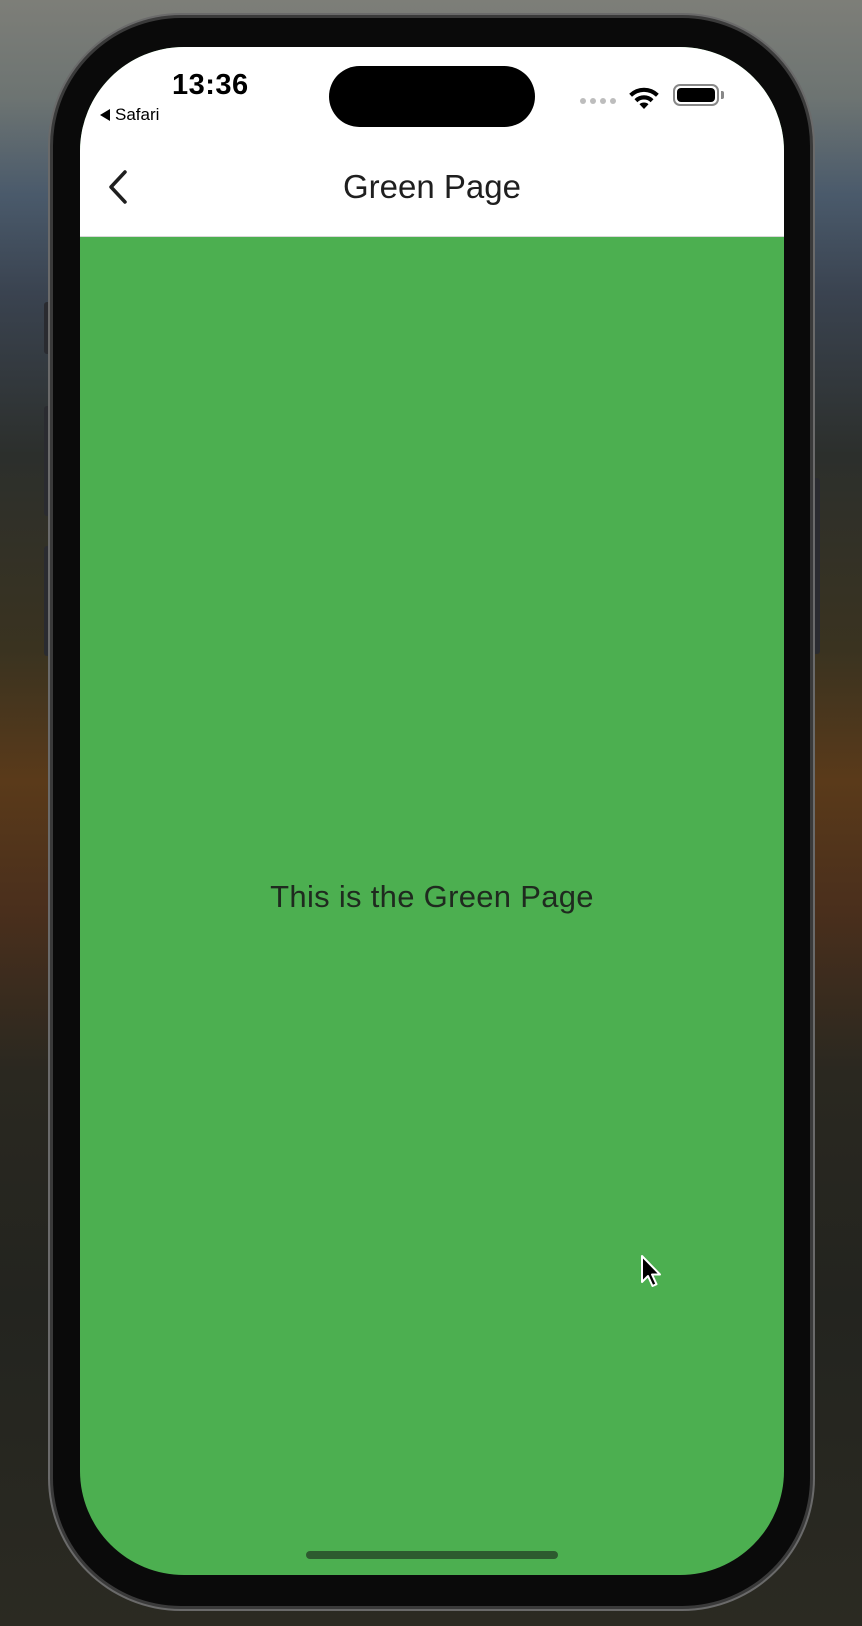 The height and width of the screenshot is (1626, 862). I want to click on status-time: 13:36, so click(210, 85).